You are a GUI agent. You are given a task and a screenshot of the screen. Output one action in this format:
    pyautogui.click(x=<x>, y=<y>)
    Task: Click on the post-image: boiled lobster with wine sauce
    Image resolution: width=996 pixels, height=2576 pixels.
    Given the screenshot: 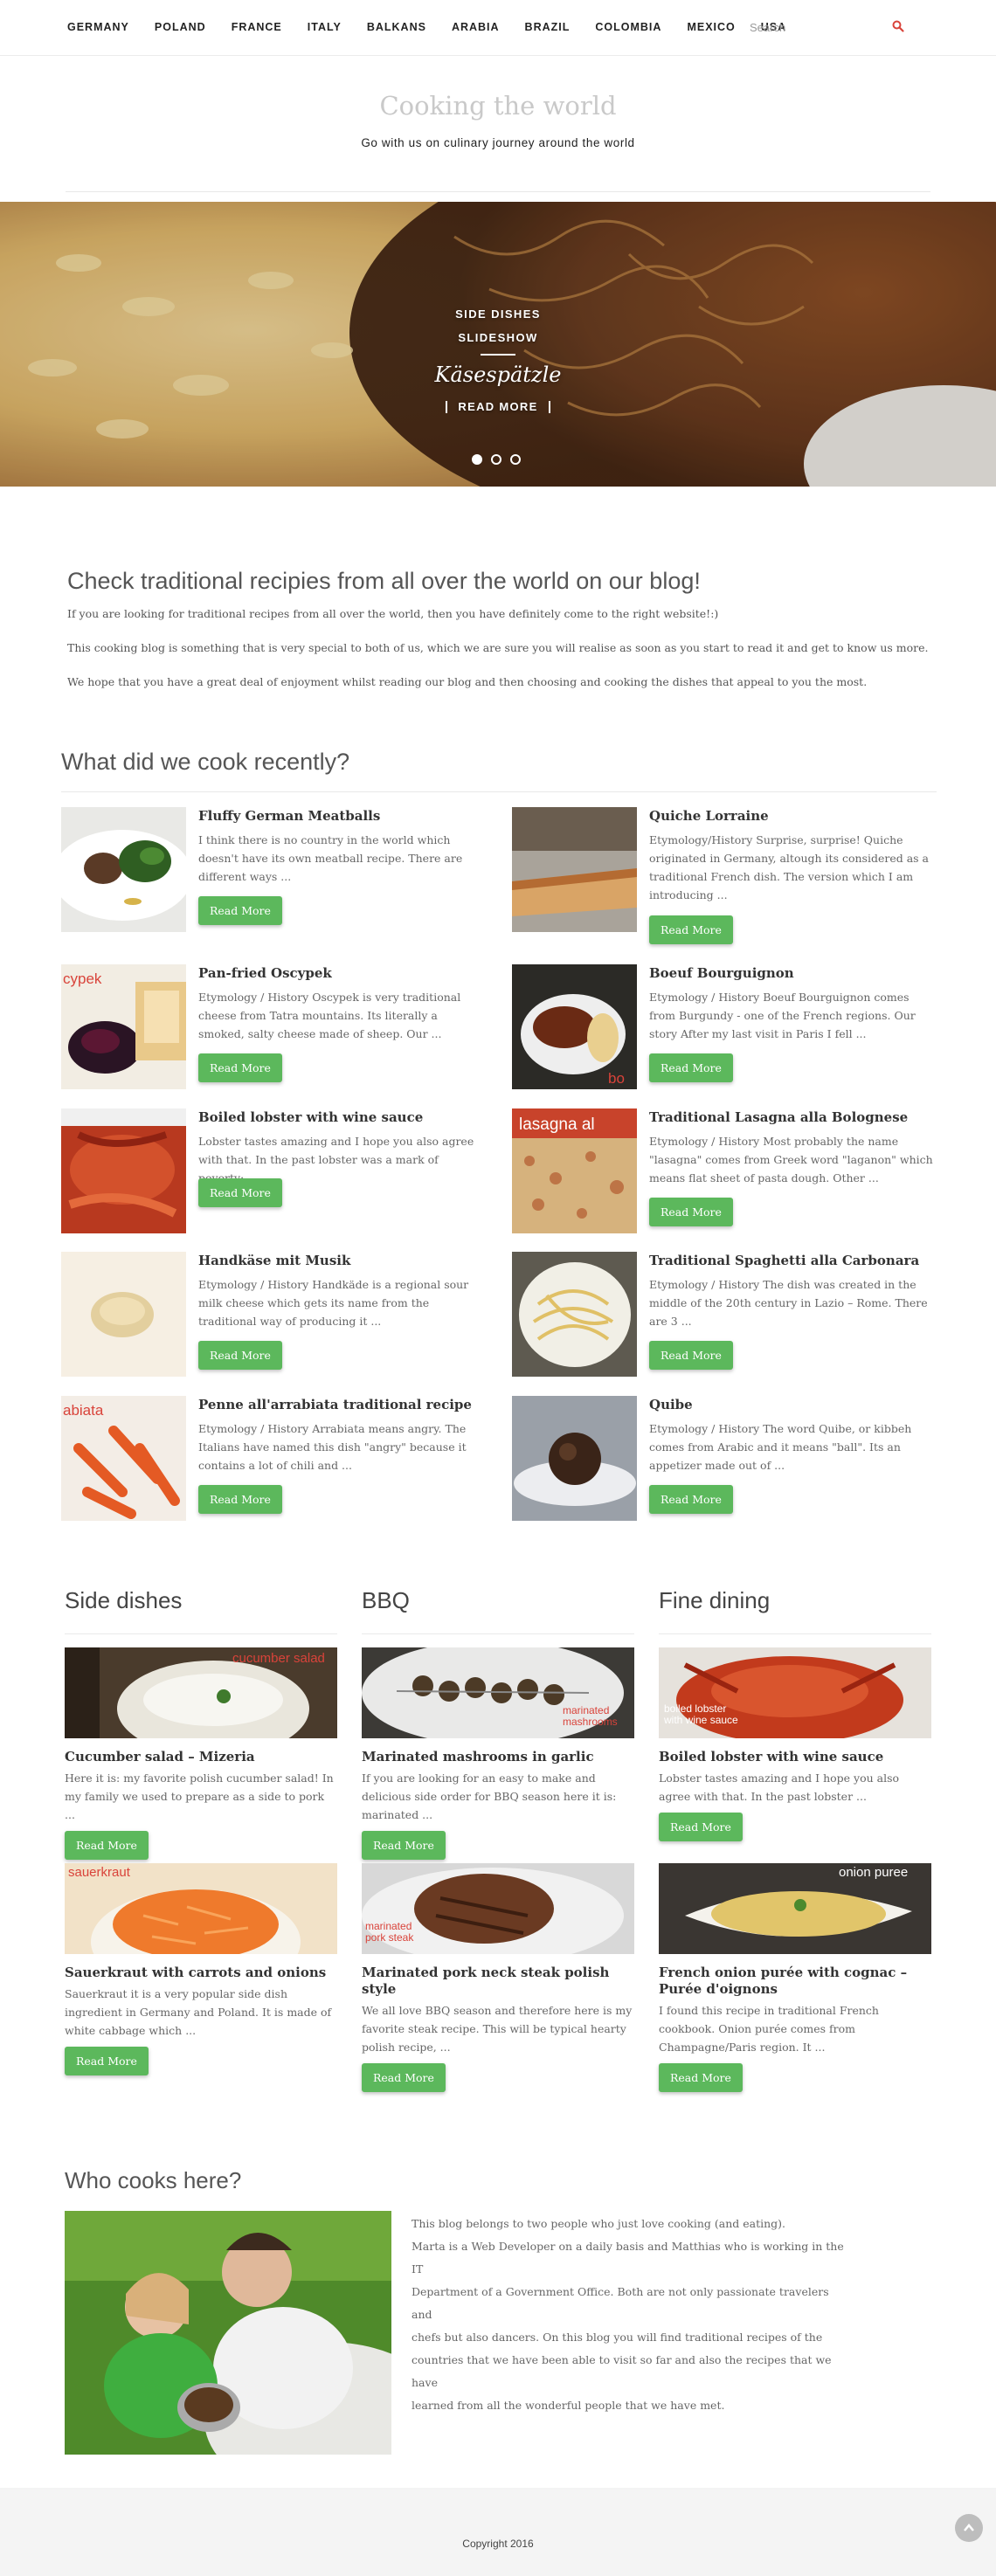 What is the action you would take?
    pyautogui.click(x=795, y=1692)
    